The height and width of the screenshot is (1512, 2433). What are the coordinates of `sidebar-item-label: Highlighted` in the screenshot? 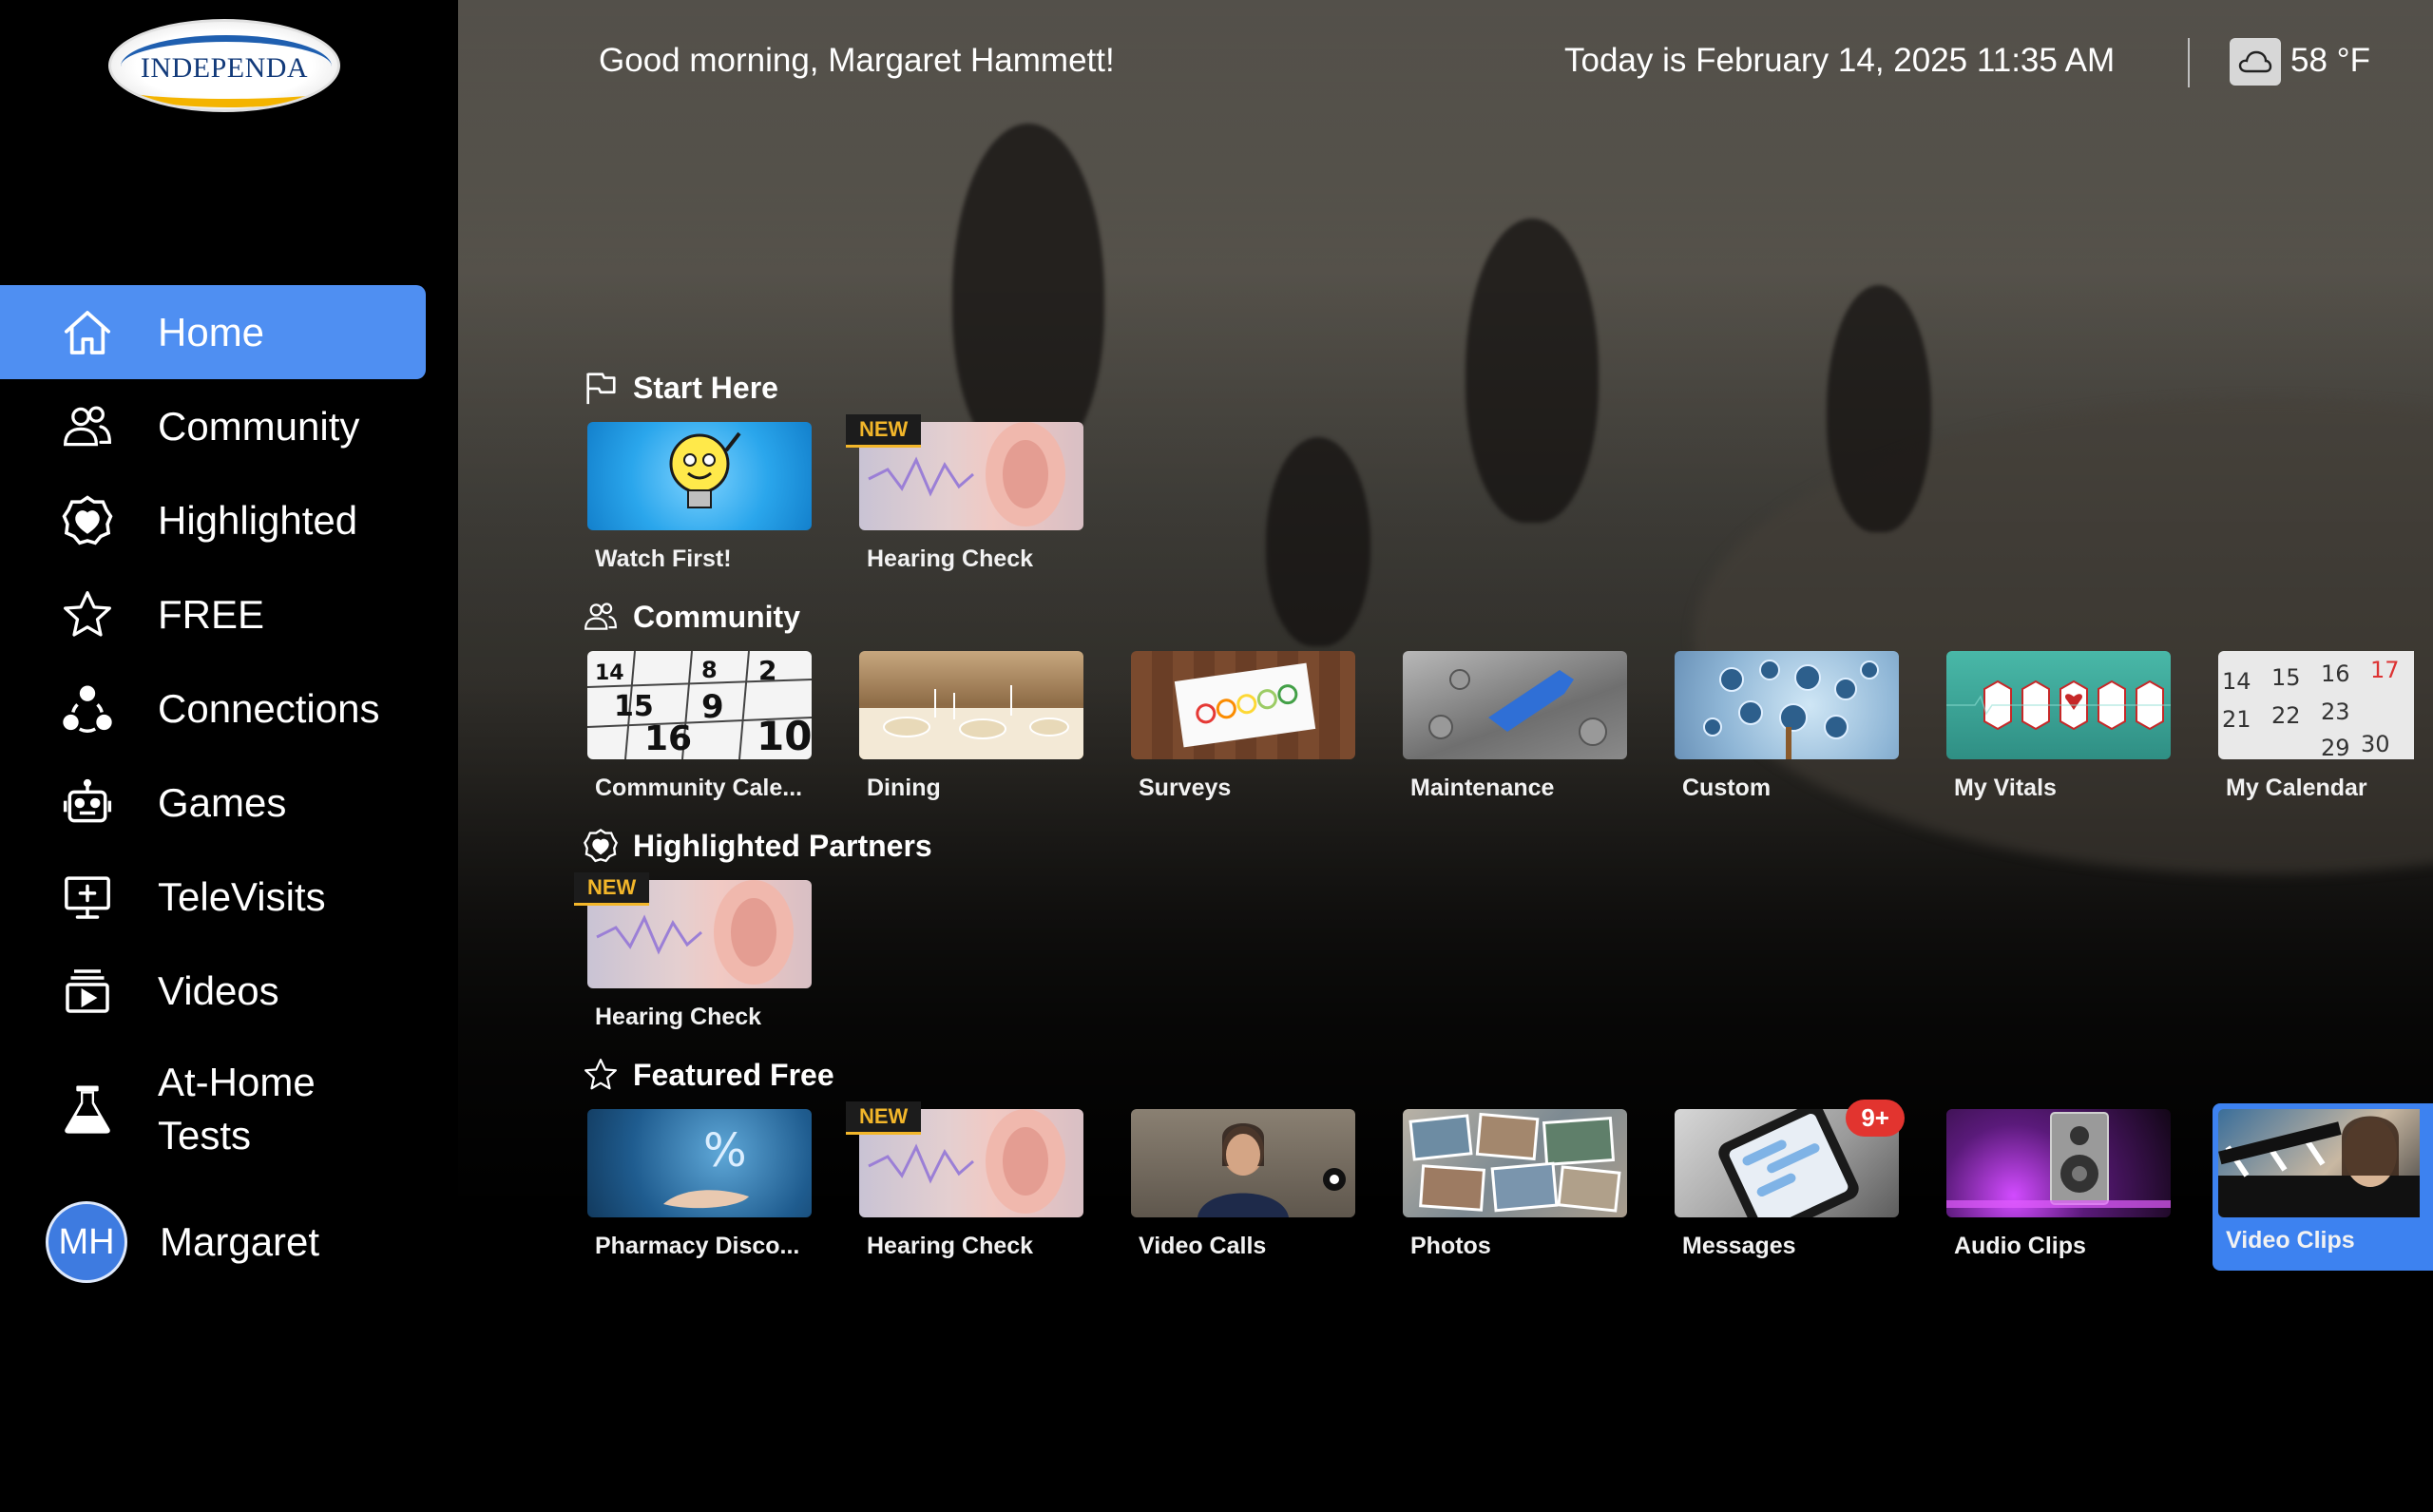 It's located at (258, 520).